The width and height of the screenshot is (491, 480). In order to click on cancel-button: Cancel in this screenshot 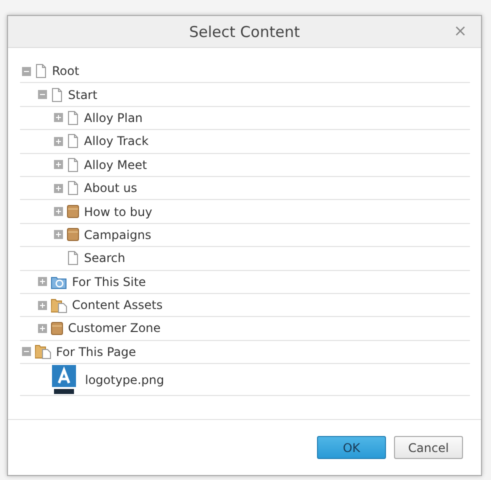, I will do `click(428, 447)`.